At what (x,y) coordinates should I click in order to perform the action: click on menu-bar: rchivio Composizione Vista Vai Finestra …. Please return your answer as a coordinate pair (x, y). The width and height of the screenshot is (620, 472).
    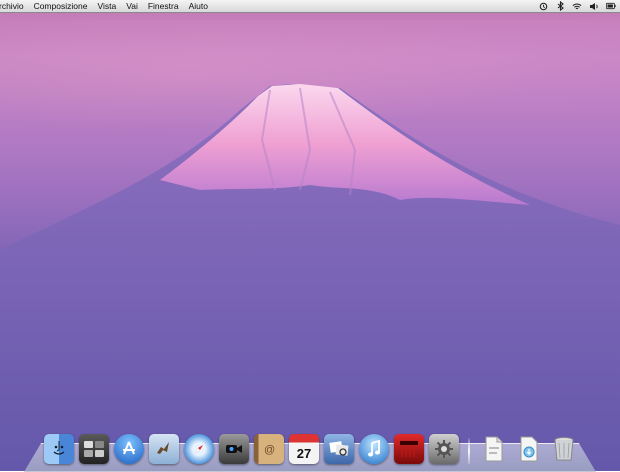
    Looking at the image, I should click on (310, 6).